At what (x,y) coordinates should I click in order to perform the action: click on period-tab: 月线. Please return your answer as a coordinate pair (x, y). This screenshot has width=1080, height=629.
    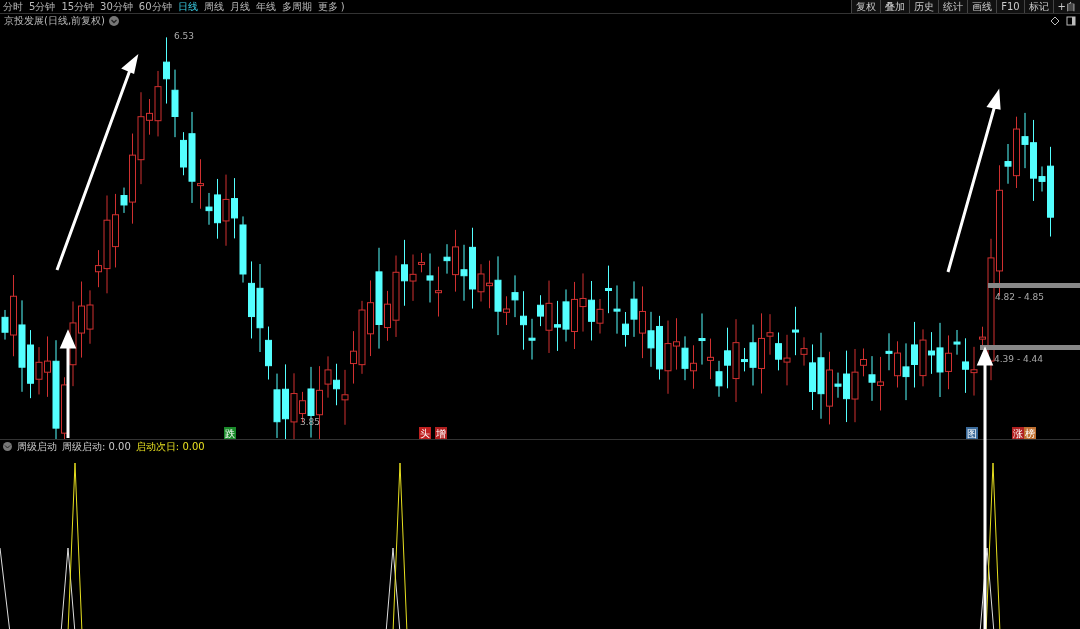
    Looking at the image, I should click on (239, 7).